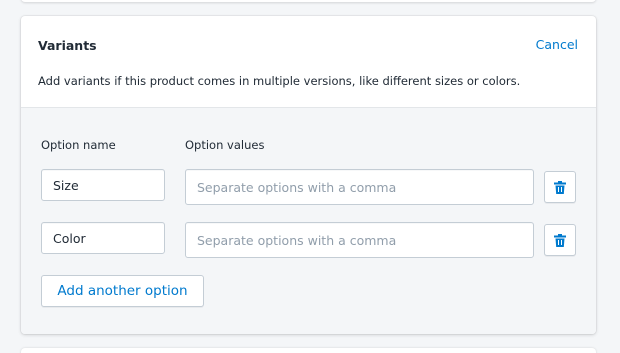 This screenshot has width=620, height=353. Describe the element at coordinates (557, 44) in the screenshot. I see `cancel-link: Cancel` at that location.